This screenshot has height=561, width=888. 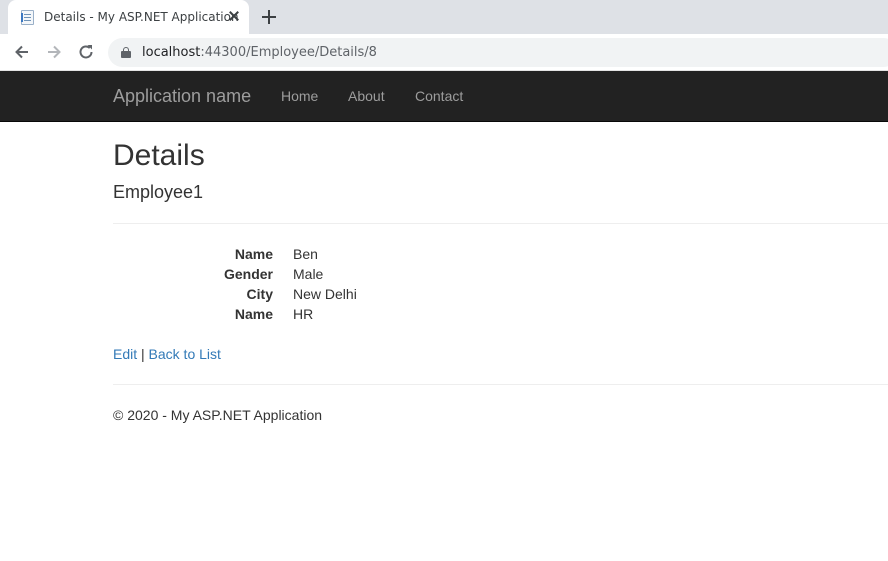 I want to click on plus-icon, so click(x=269, y=17).